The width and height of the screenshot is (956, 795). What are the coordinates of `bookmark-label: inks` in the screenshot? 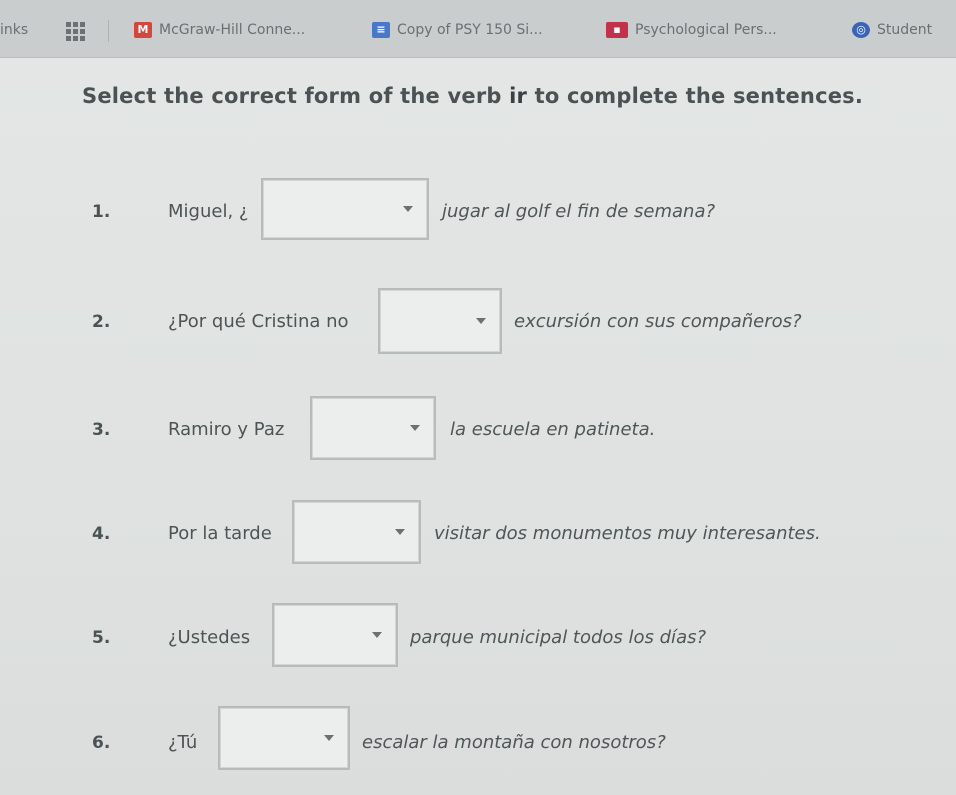 It's located at (14, 30).